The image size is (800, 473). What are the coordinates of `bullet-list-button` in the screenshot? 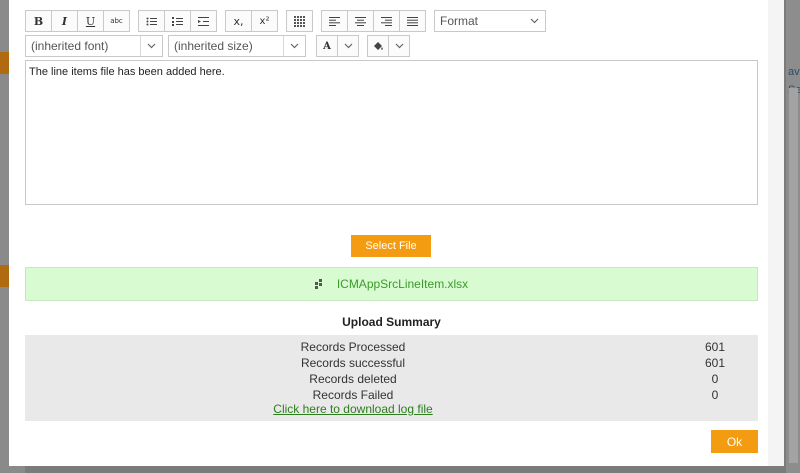 It's located at (151, 21).